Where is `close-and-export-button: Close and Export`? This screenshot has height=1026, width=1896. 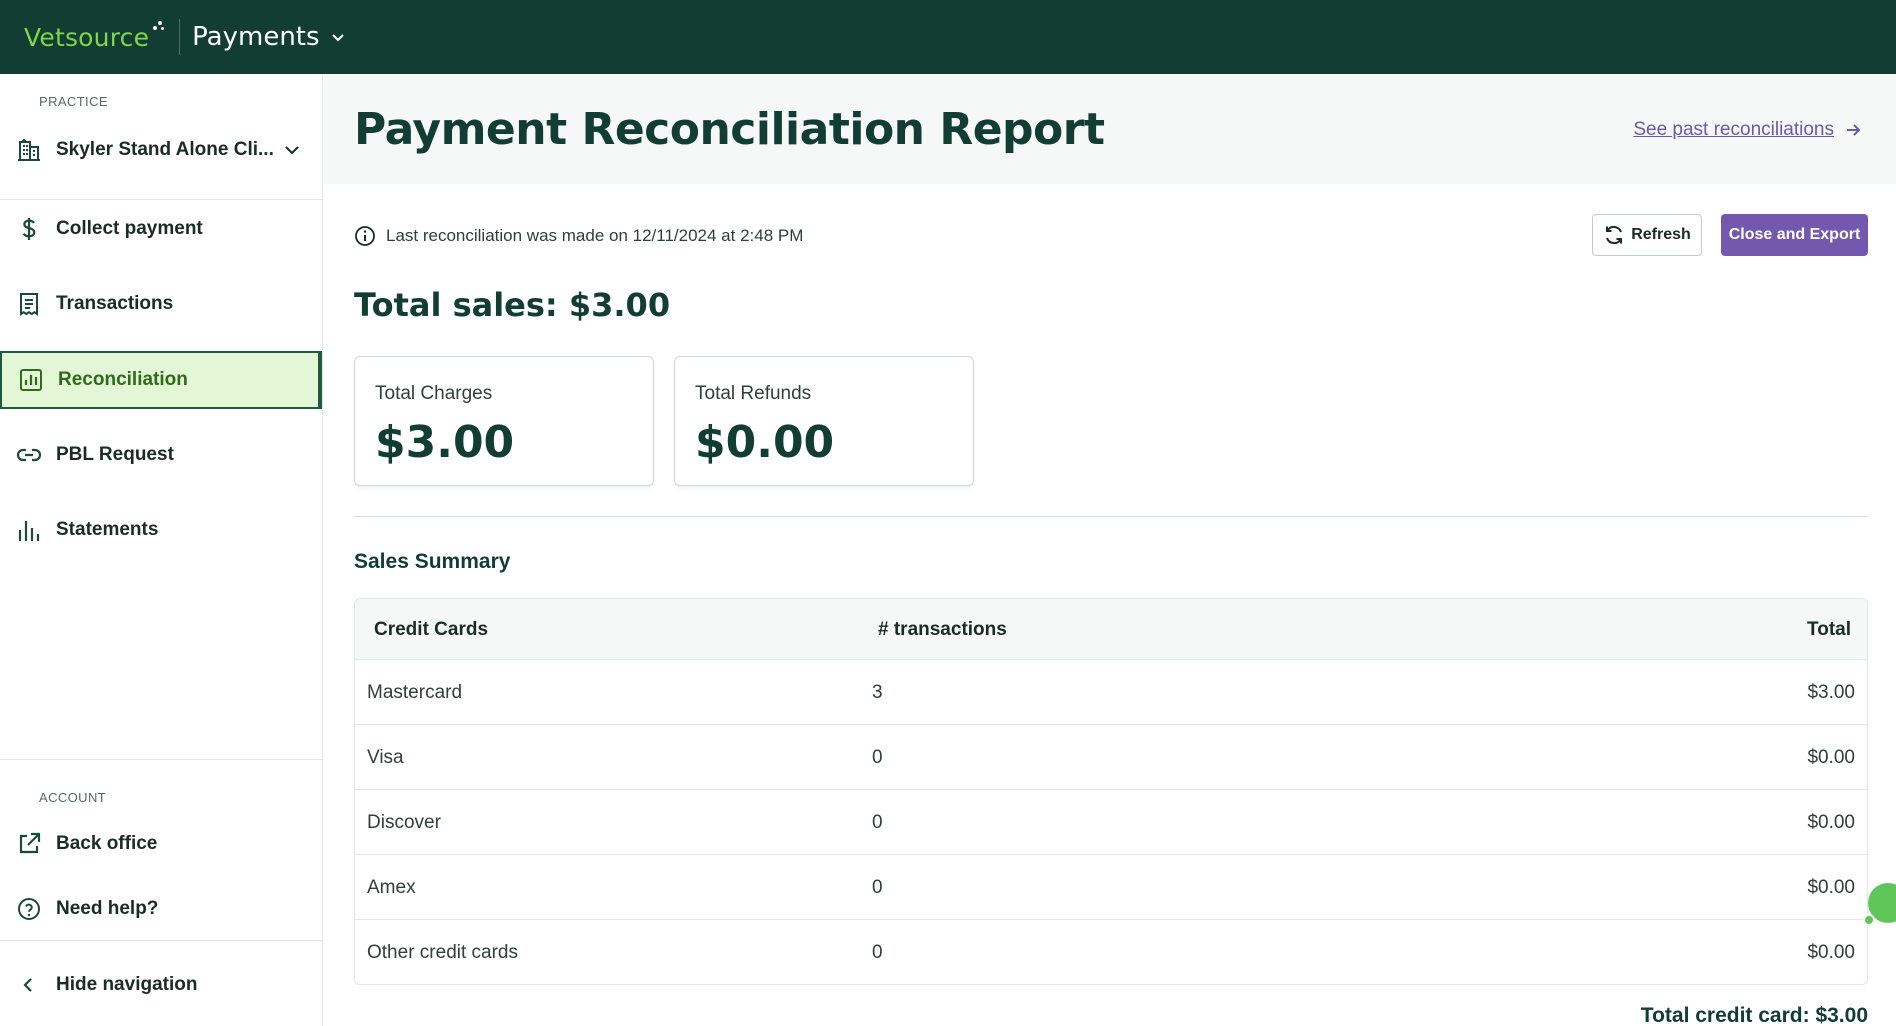
close-and-export-button: Close and Export is located at coordinates (1794, 235).